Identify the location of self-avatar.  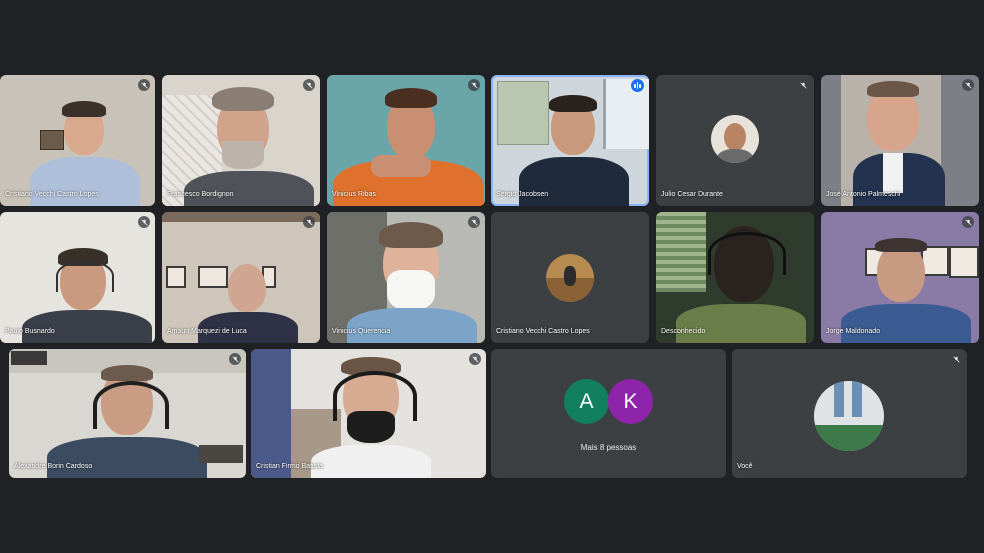
(849, 416).